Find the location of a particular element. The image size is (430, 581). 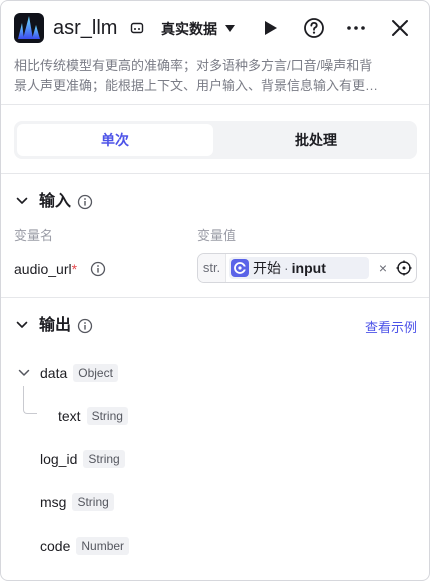

tree-connector is located at coordinates (30, 400).